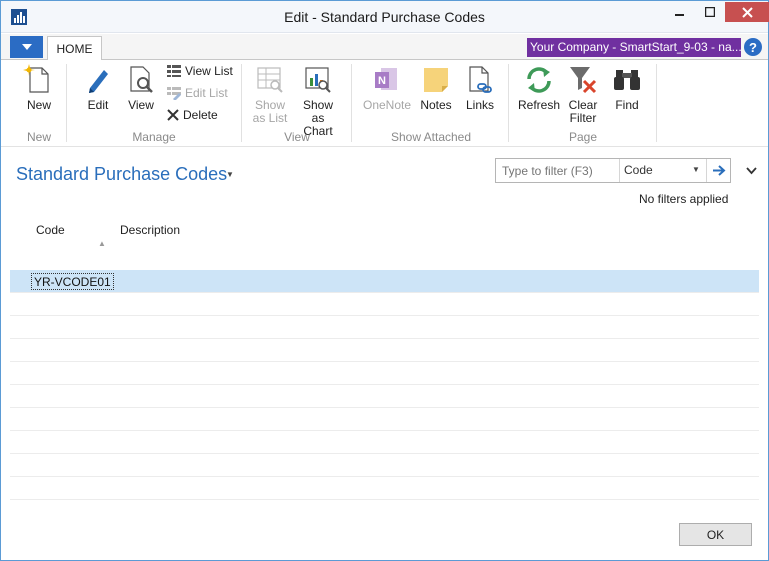 The height and width of the screenshot is (561, 769). What do you see at coordinates (270, 118) in the screenshot?
I see `show-as-list-label-2: as List` at bounding box center [270, 118].